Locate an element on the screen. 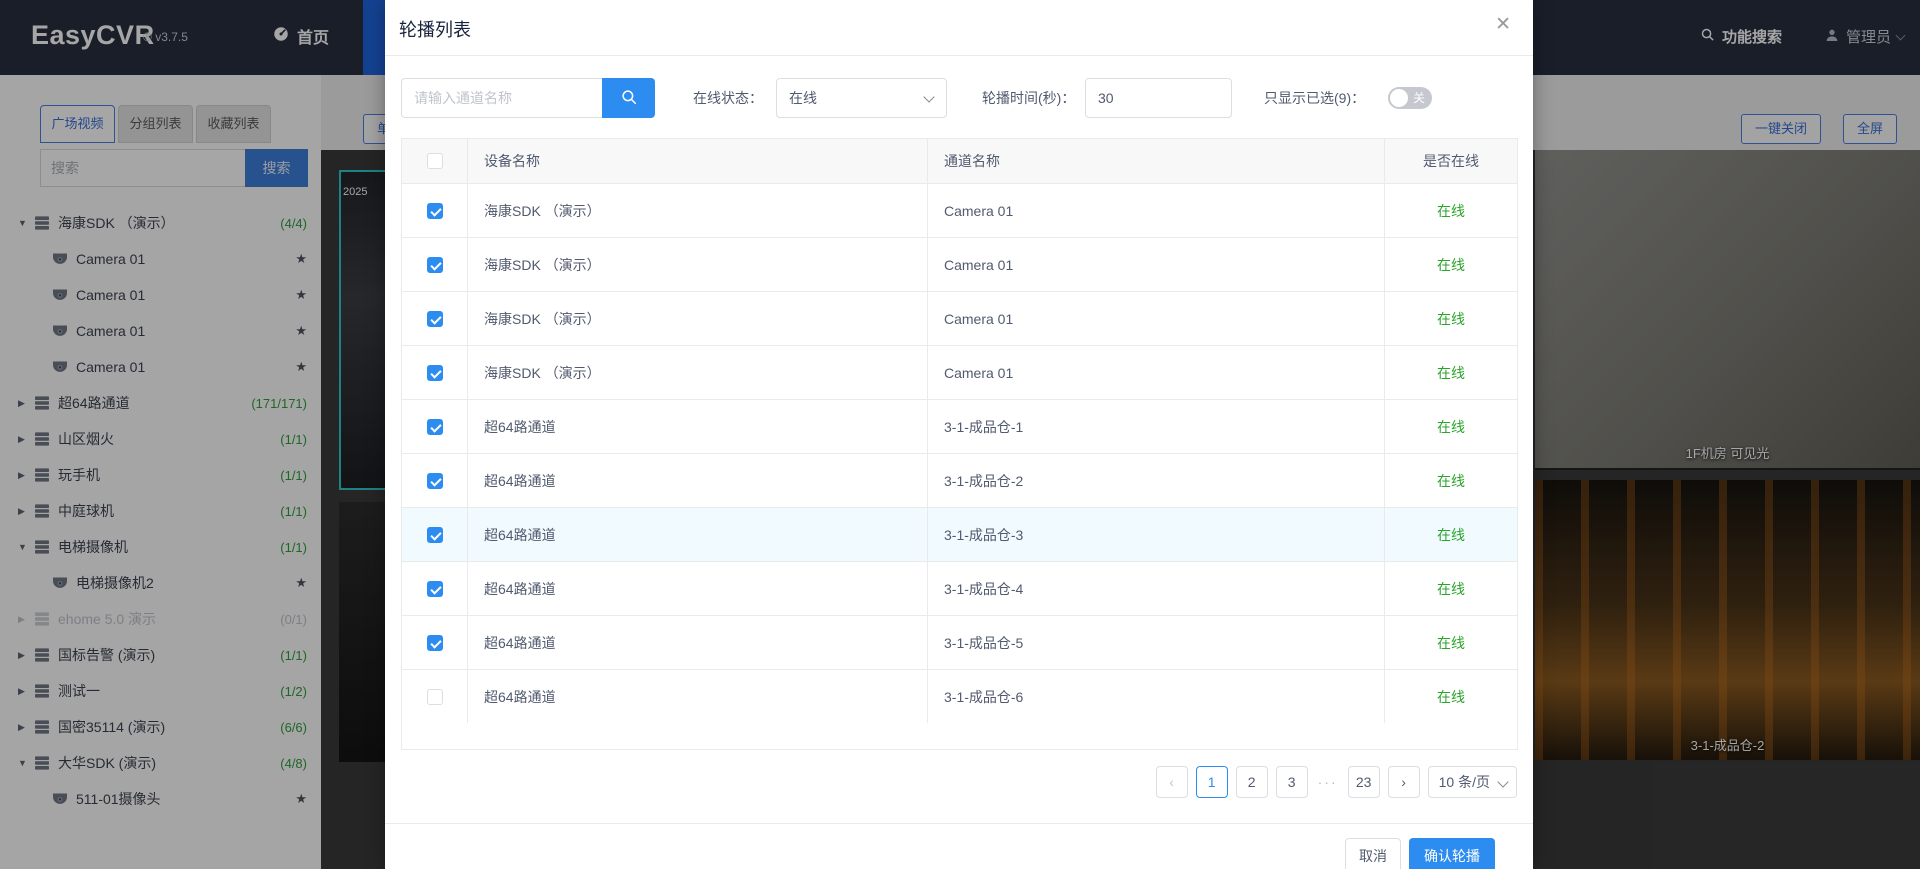 The width and height of the screenshot is (1920, 869). channel-name: 3-1-成品仓-3 is located at coordinates (1155, 534).